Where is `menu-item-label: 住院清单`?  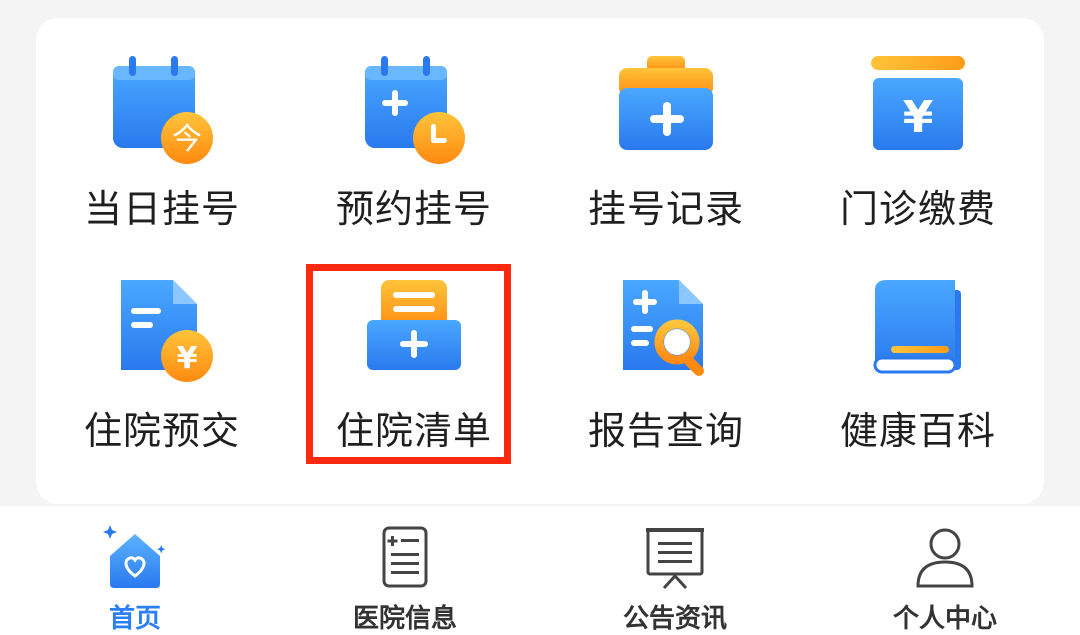
menu-item-label: 住院清单 is located at coordinates (413, 431).